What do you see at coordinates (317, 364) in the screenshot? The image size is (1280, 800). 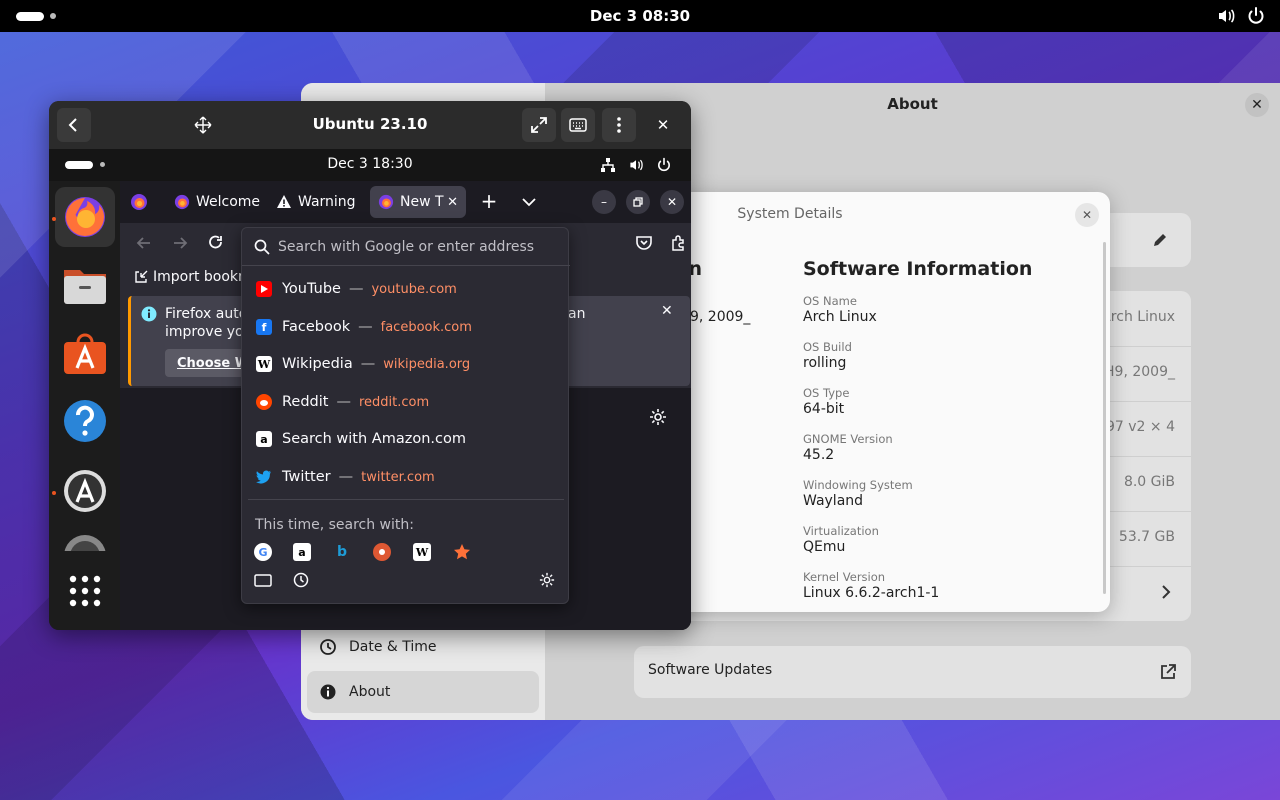 I see `suggestion-title: Wikipedia` at bounding box center [317, 364].